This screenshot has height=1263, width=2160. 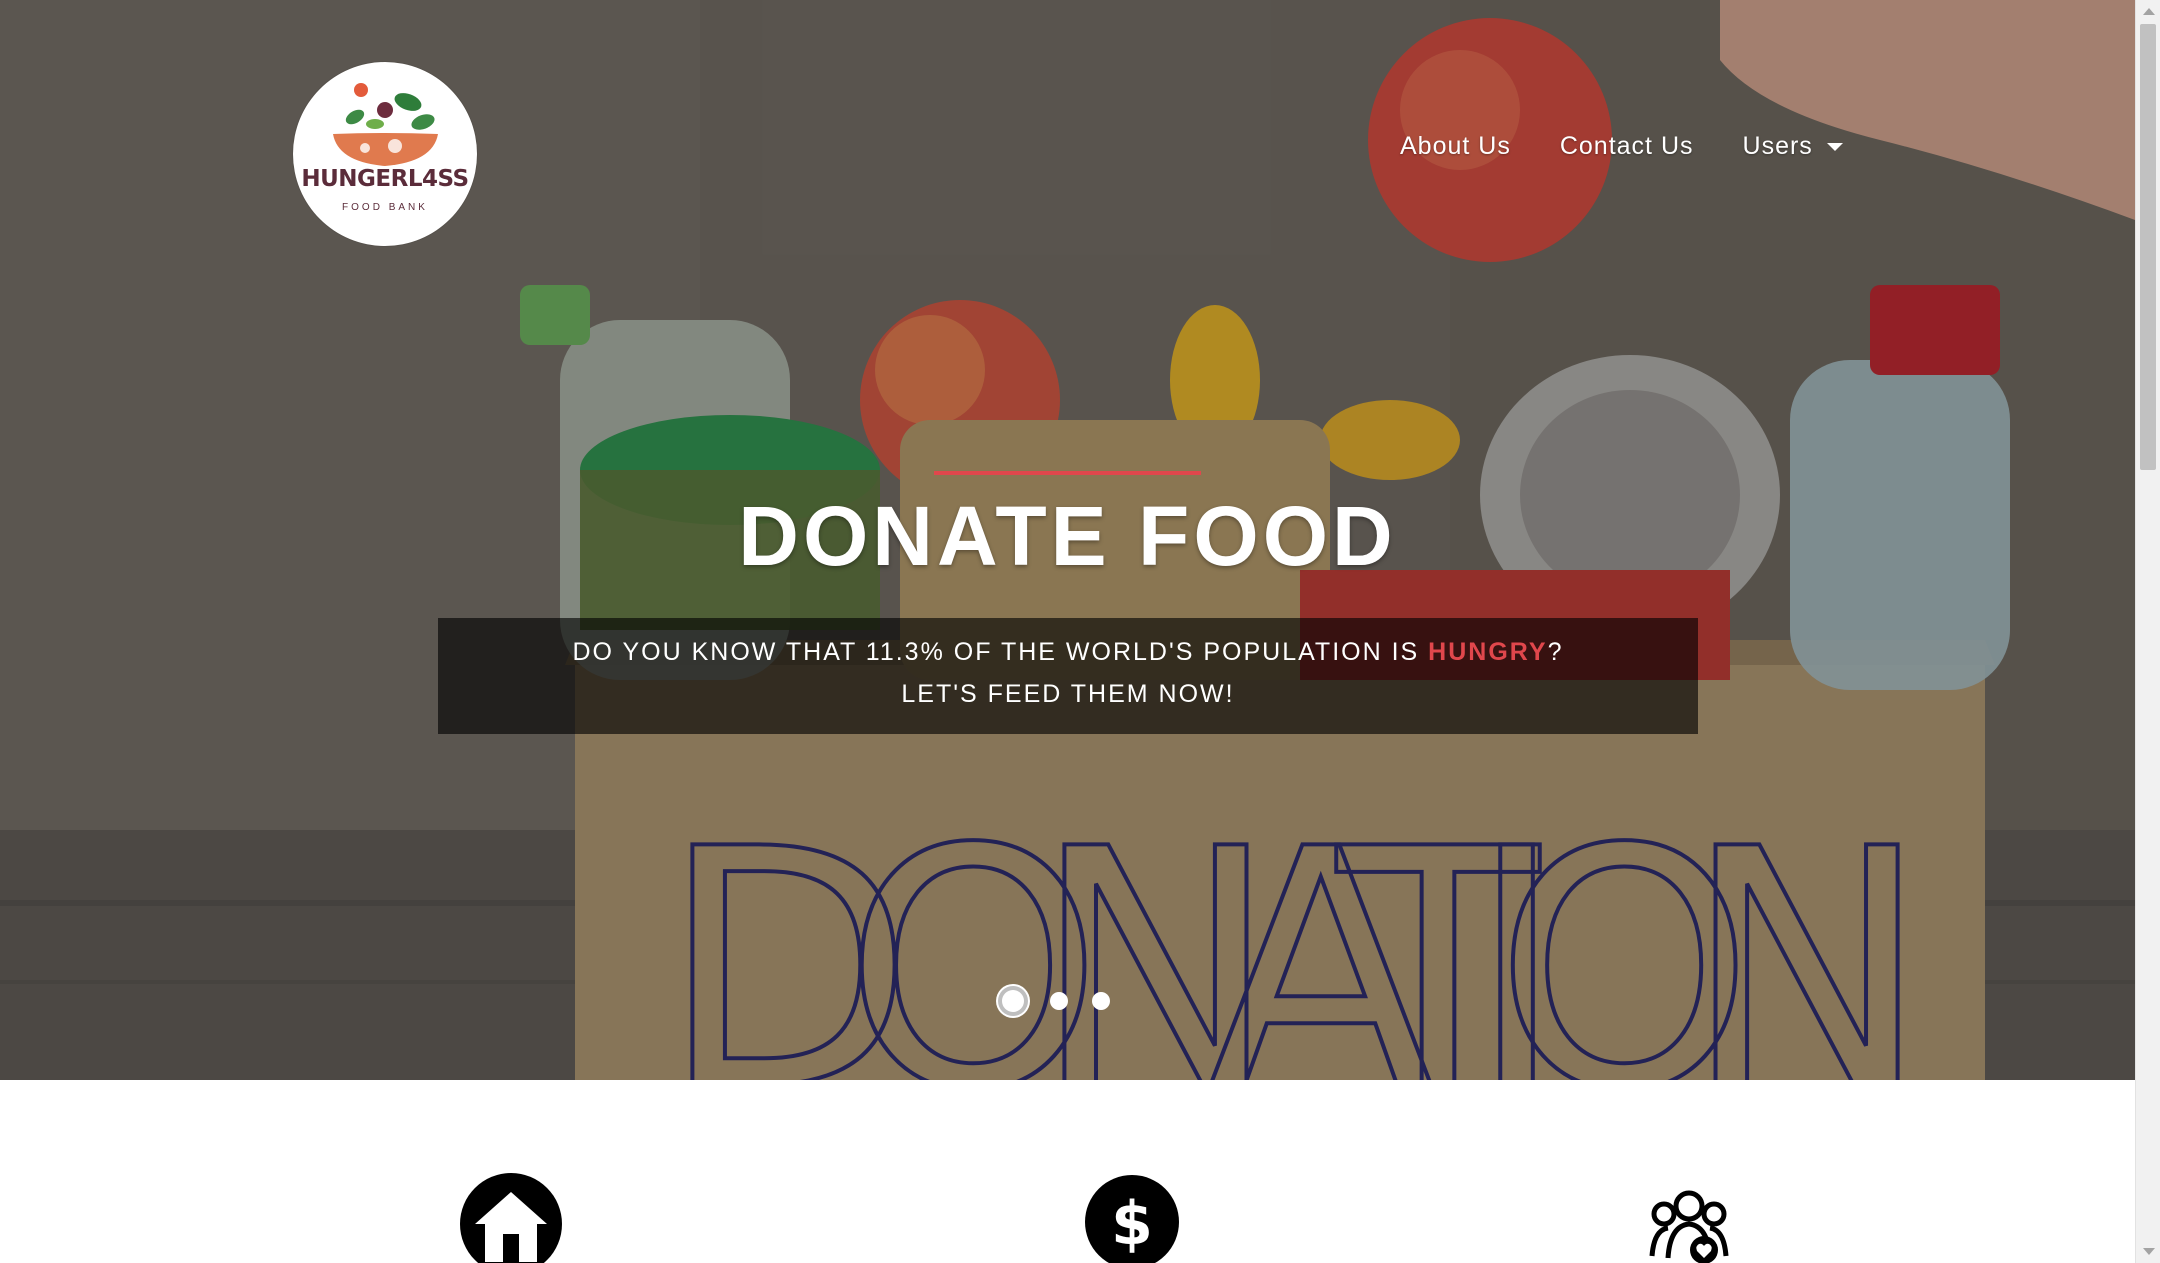 I want to click on caption-text-after: ?, so click(x=1555, y=652).